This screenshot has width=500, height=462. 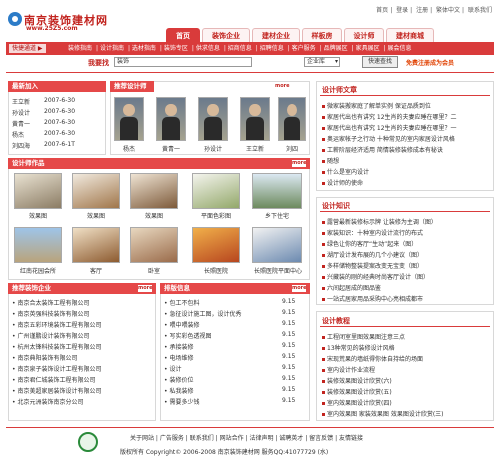 What do you see at coordinates (372, 232) in the screenshot?
I see `list-item: 家装知识：十种室内设计流行的布式` at bounding box center [372, 232].